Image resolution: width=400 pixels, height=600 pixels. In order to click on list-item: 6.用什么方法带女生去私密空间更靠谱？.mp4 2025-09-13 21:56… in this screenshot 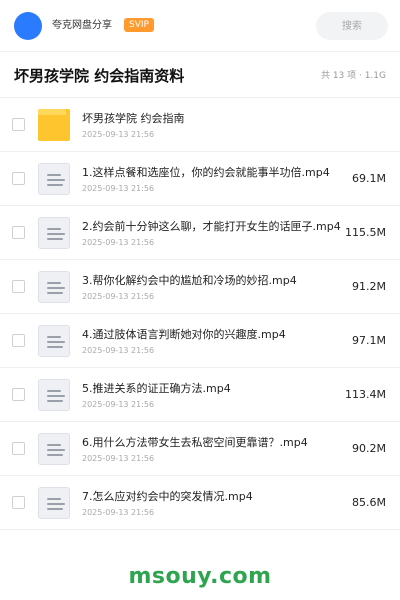, I will do `click(200, 449)`.